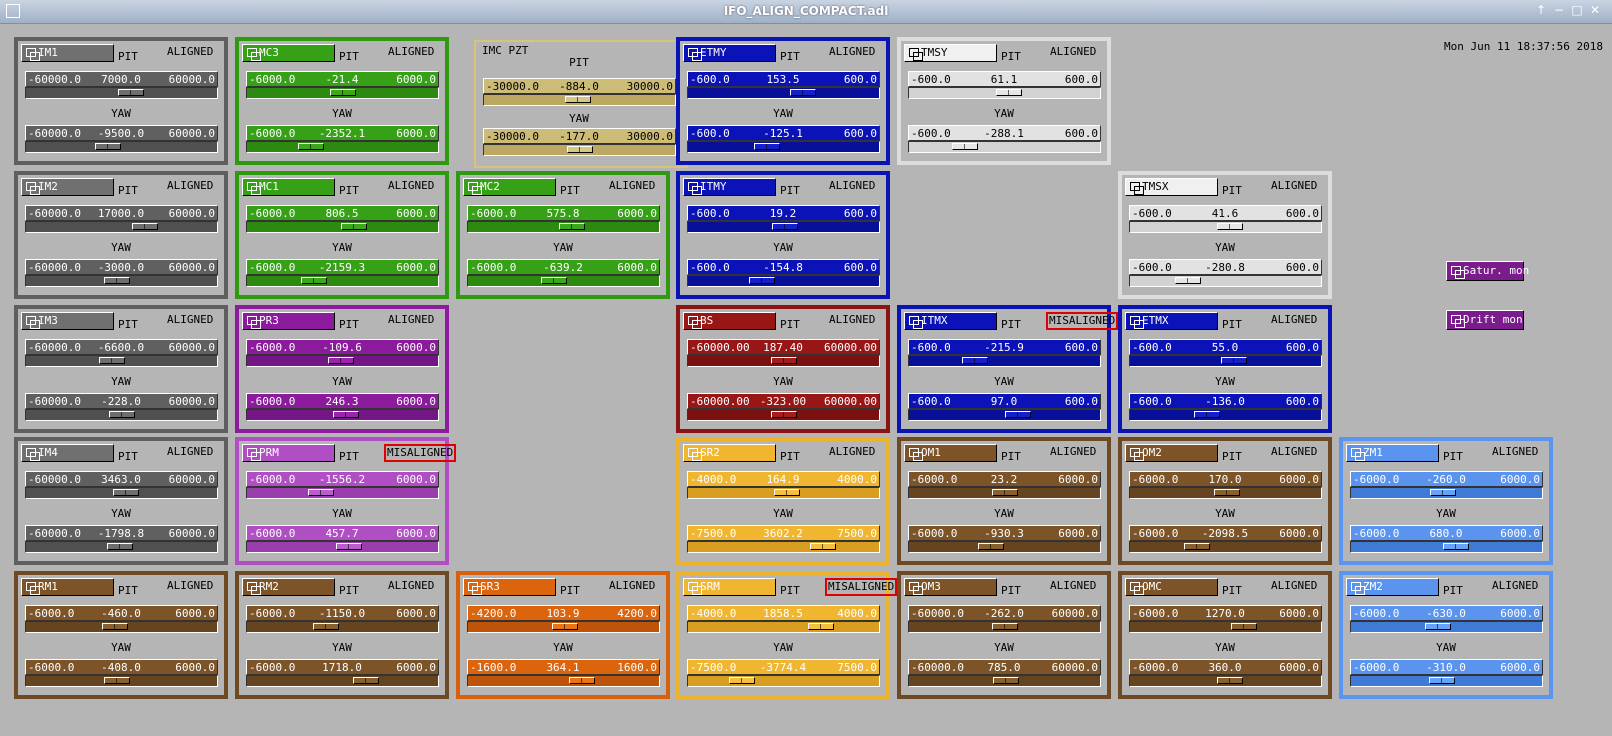 The image size is (1612, 736). Describe the element at coordinates (1541, 10) in the screenshot. I see `window-raise-icon: ↑` at that location.